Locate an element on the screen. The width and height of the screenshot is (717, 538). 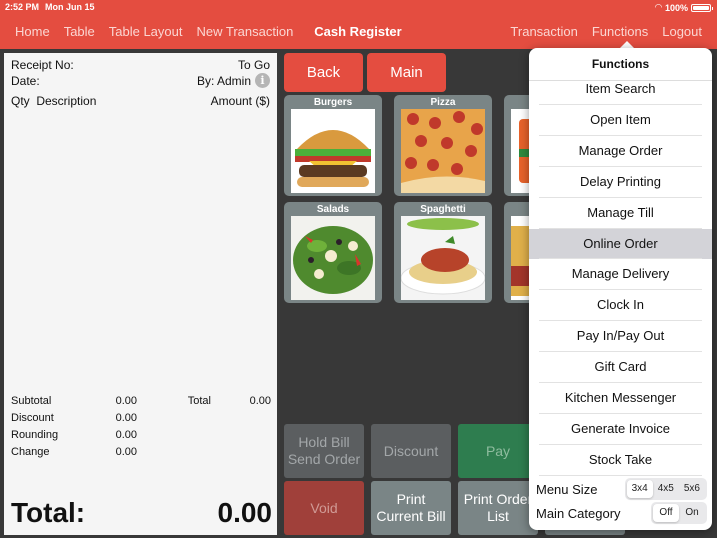
spaghetti-image is located at coordinates (443, 258).